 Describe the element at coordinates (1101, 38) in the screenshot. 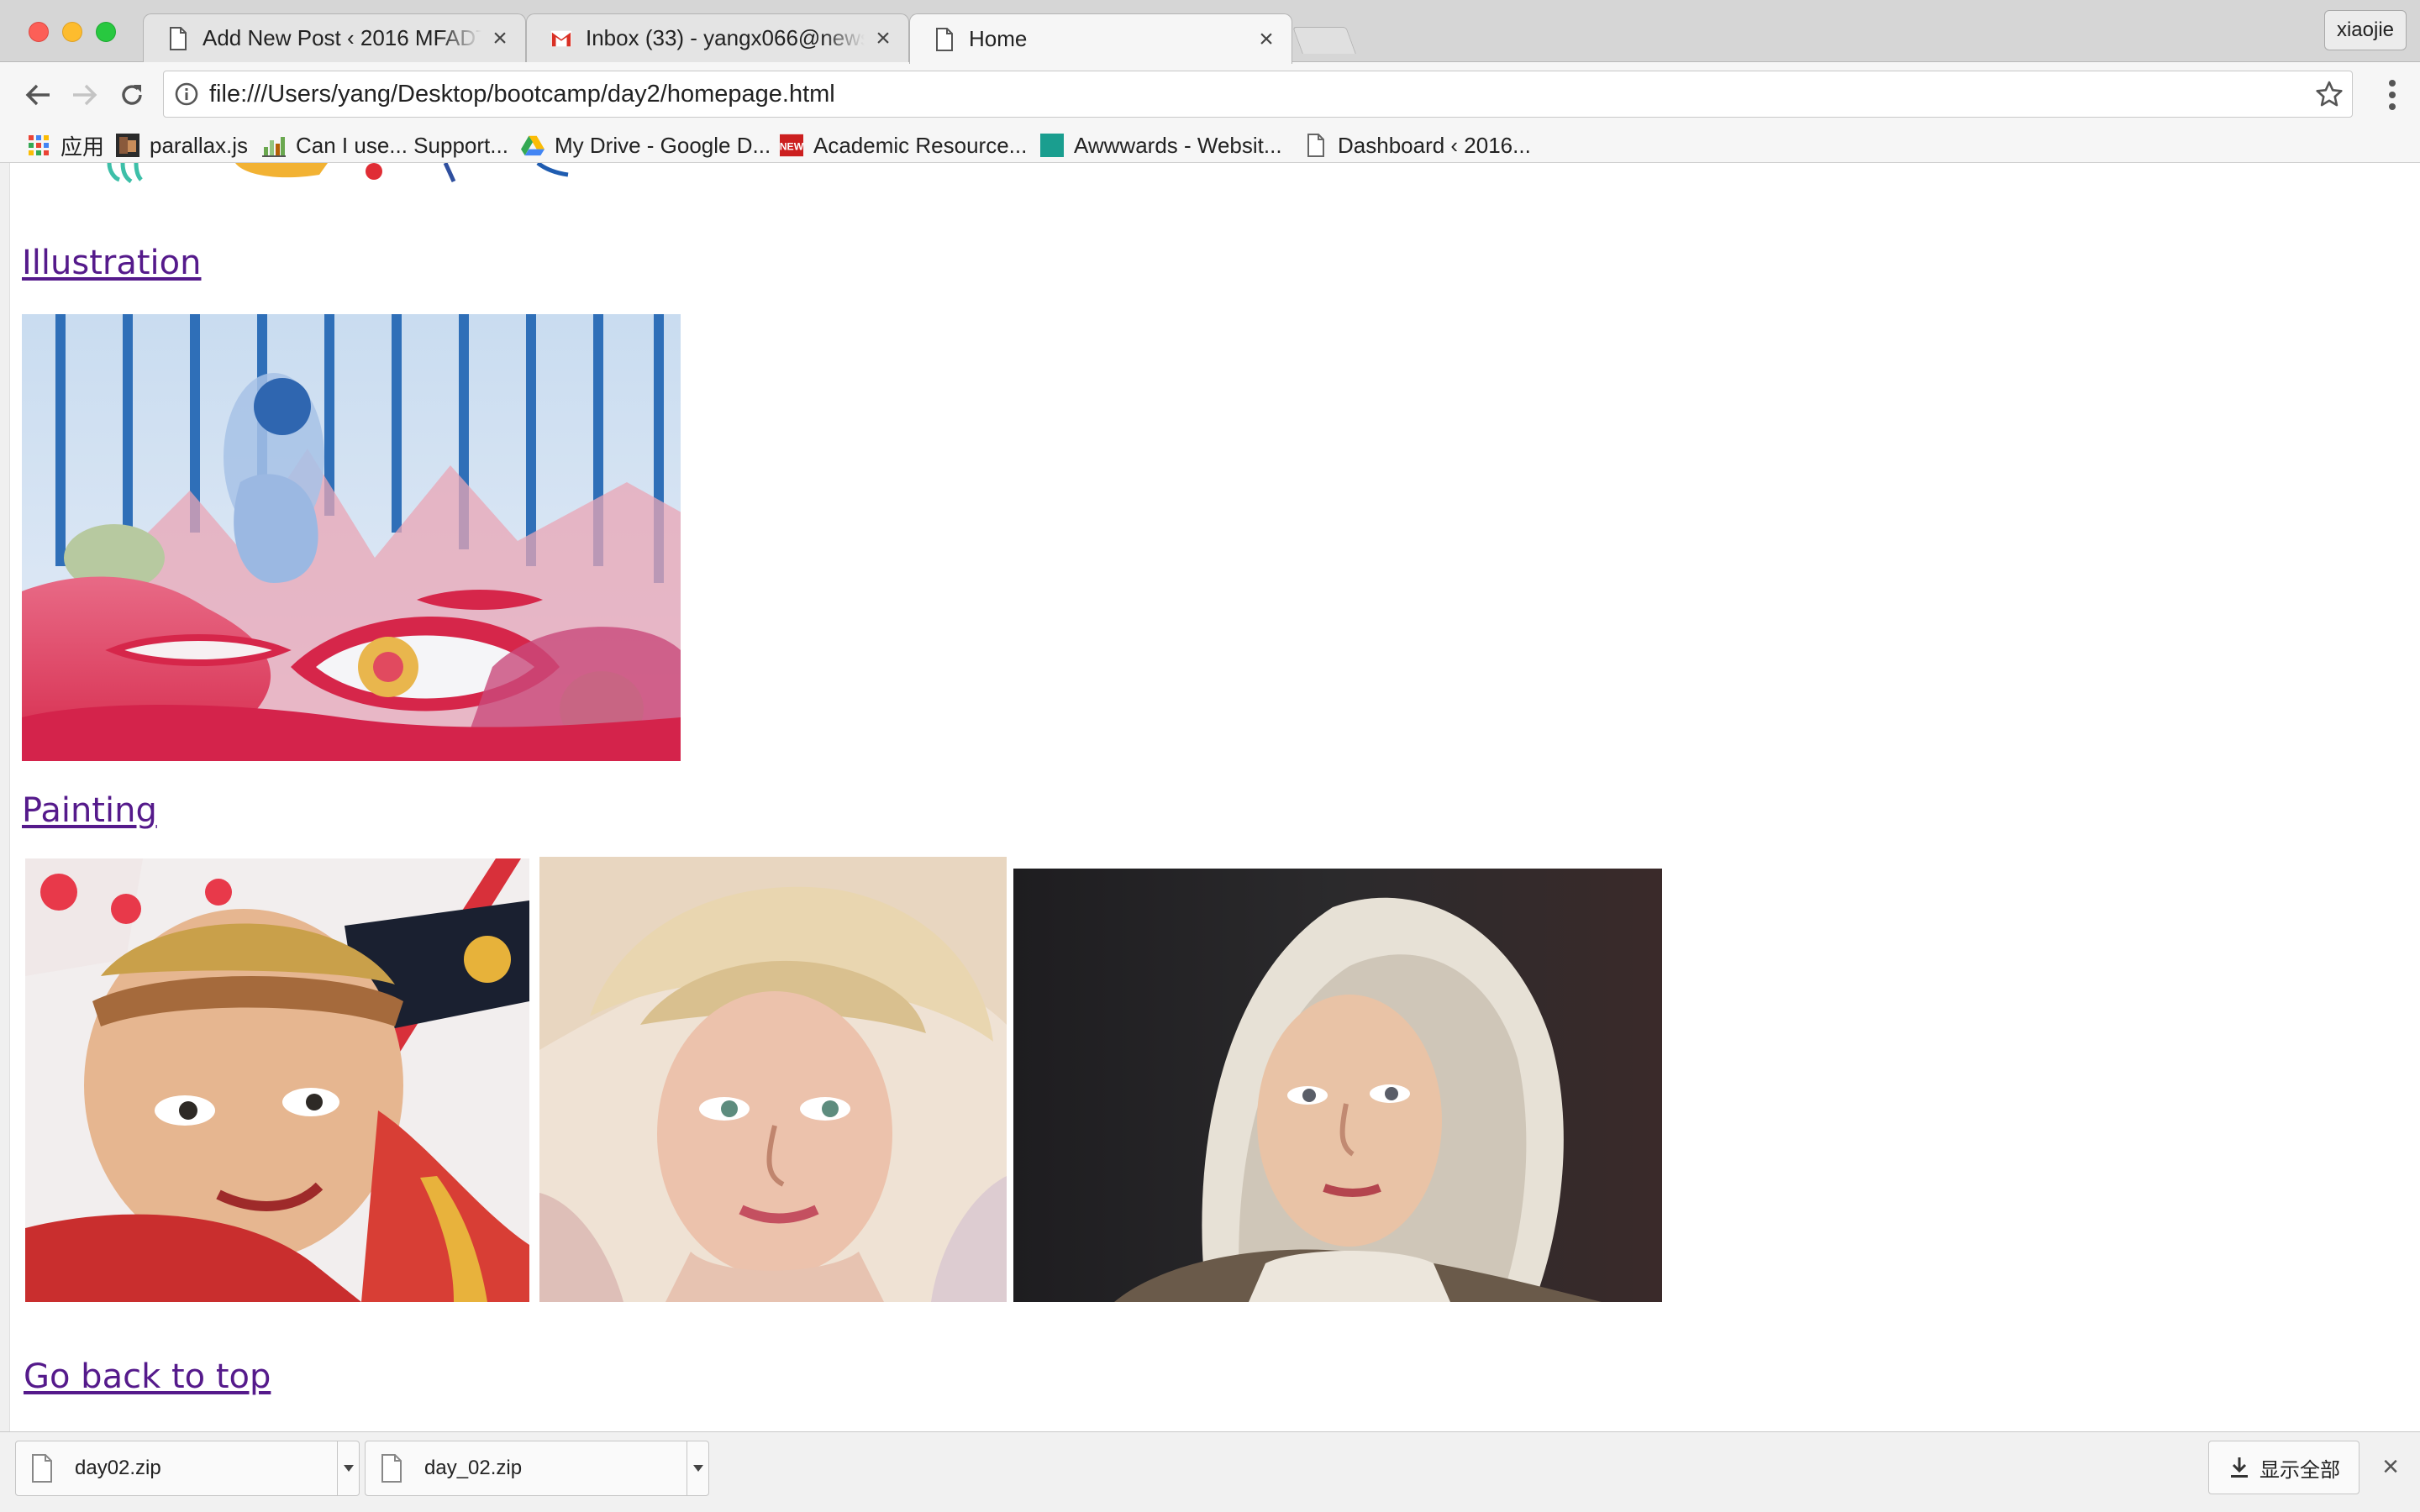

I see `tab-home: Home ×` at that location.